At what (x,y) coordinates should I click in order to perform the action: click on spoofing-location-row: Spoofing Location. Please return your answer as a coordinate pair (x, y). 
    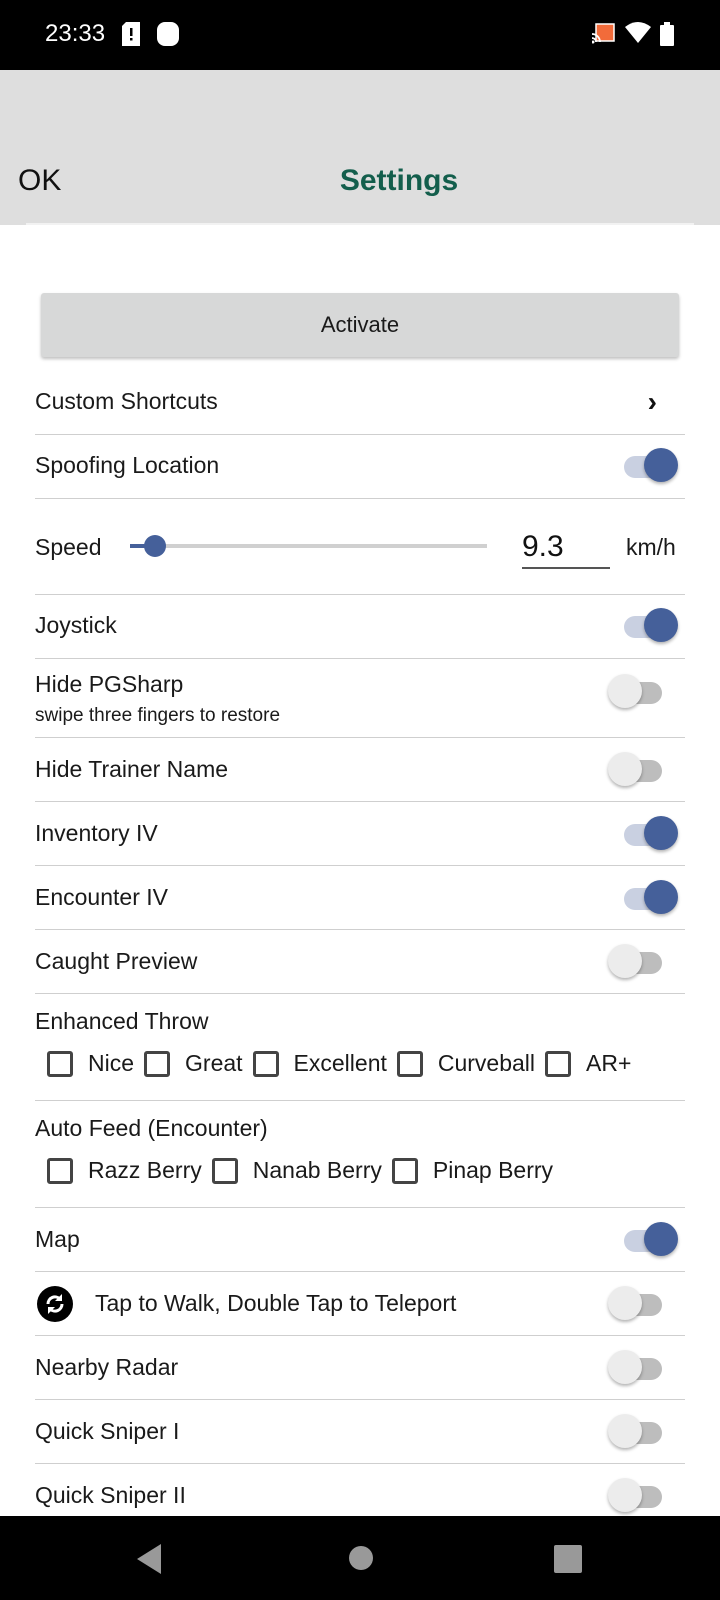
    Looking at the image, I should click on (360, 468).